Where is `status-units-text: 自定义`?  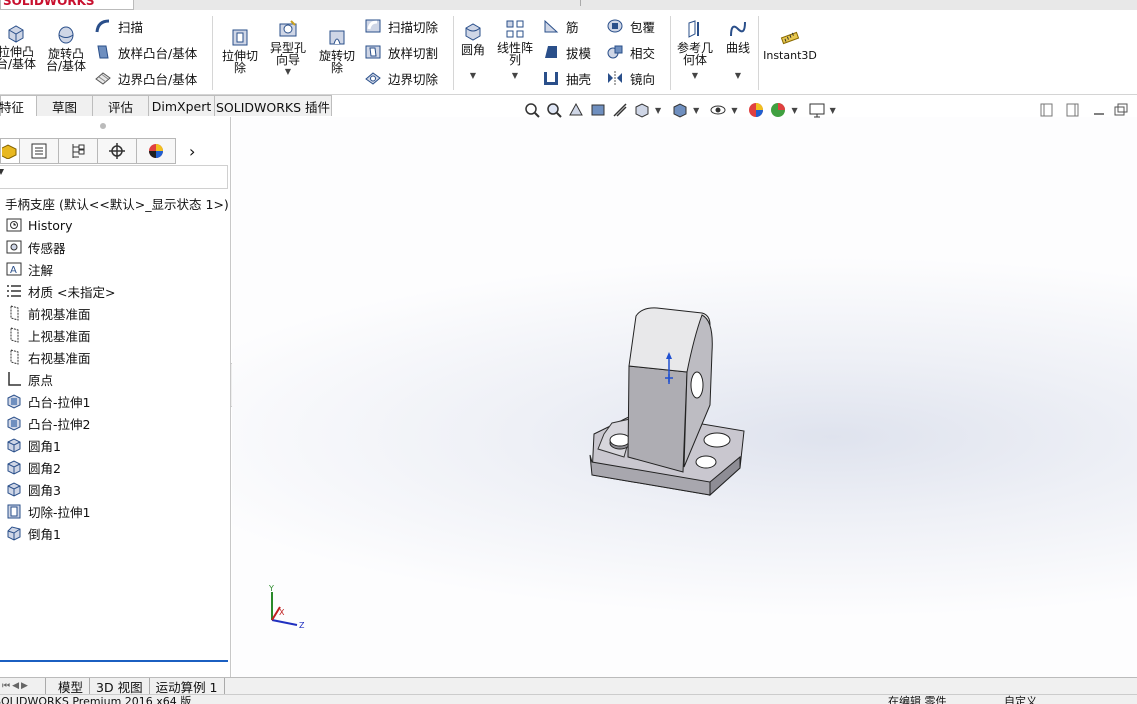
status-units-text: 自定义 is located at coordinates (1020, 699).